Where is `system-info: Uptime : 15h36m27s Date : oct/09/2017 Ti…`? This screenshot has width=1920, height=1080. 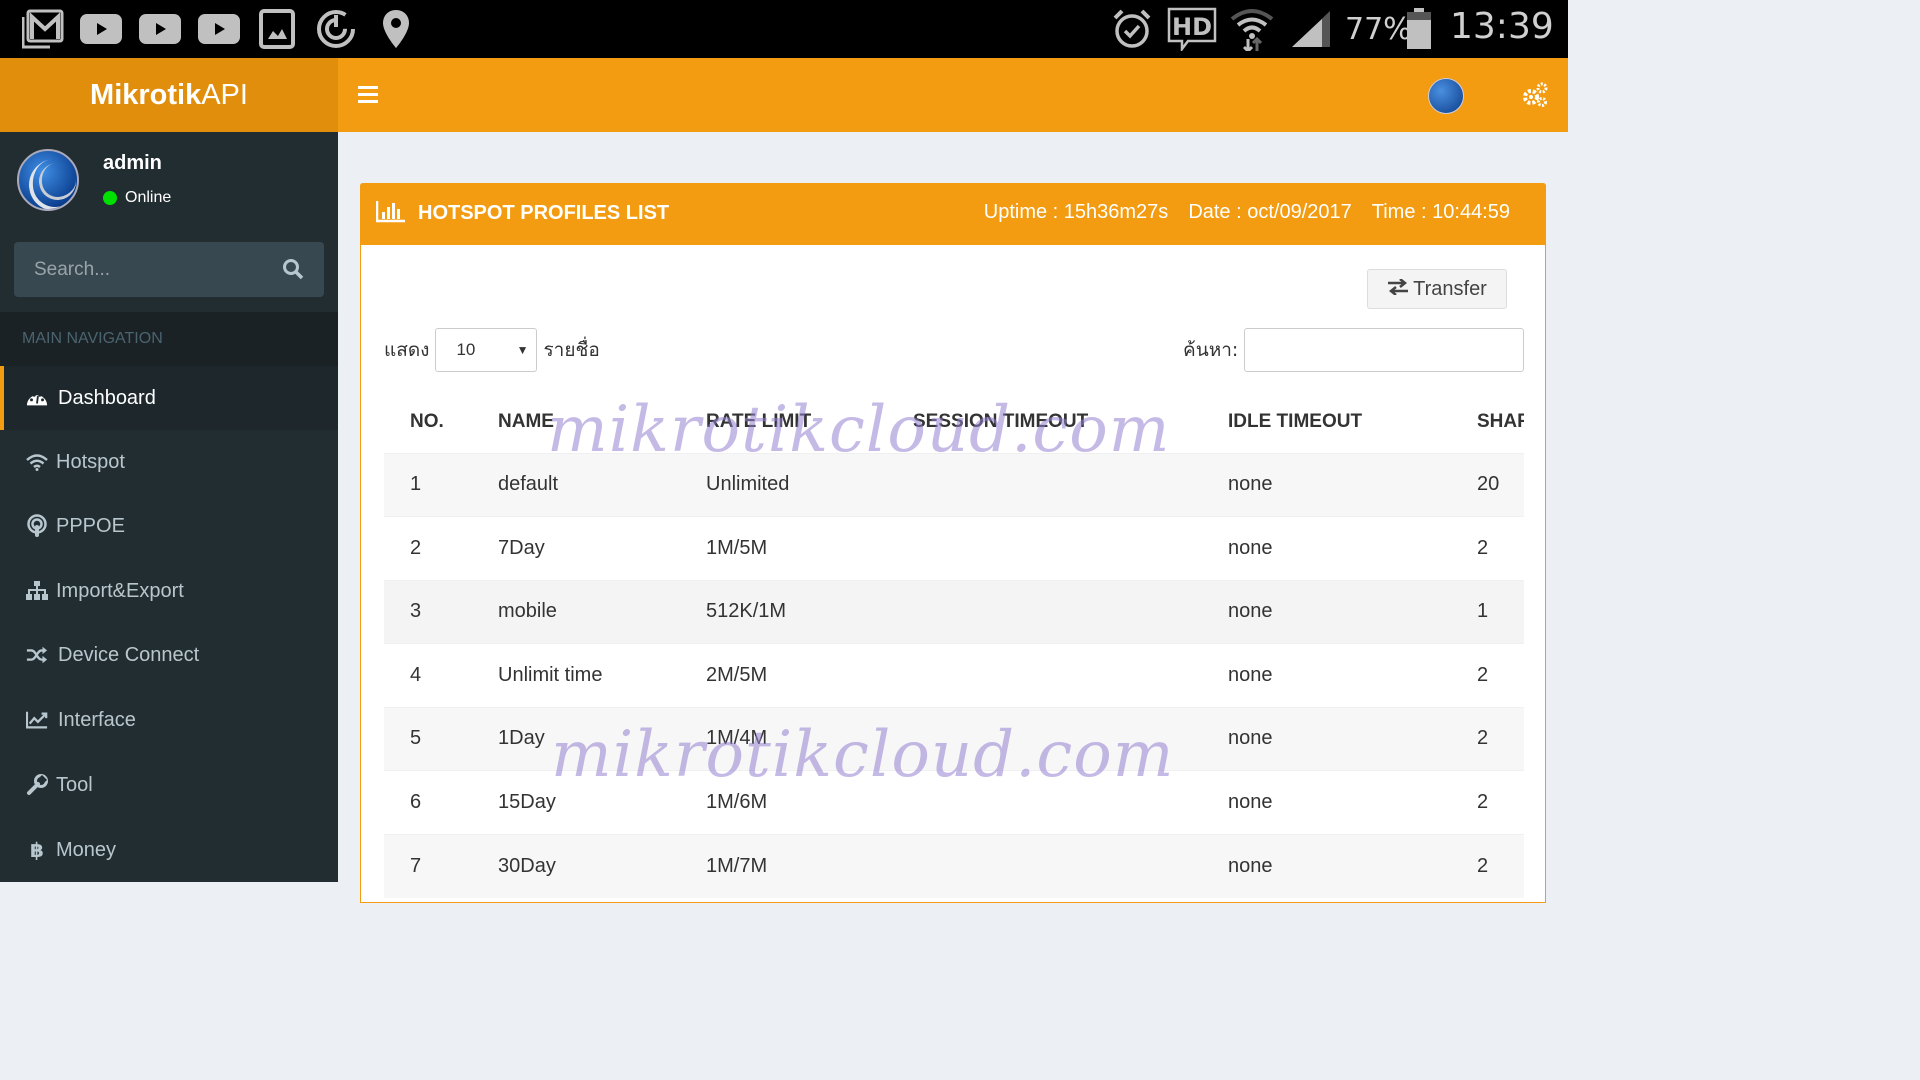
system-info: Uptime : 15h36m27s Date : oct/09/2017 Ti… is located at coordinates (1247, 212).